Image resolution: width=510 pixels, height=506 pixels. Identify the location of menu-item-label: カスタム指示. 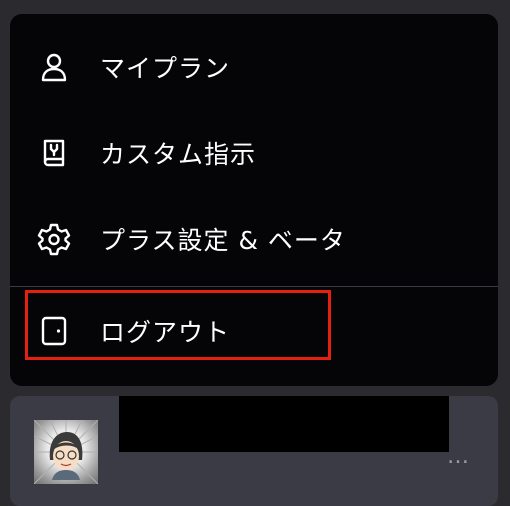
(178, 154).